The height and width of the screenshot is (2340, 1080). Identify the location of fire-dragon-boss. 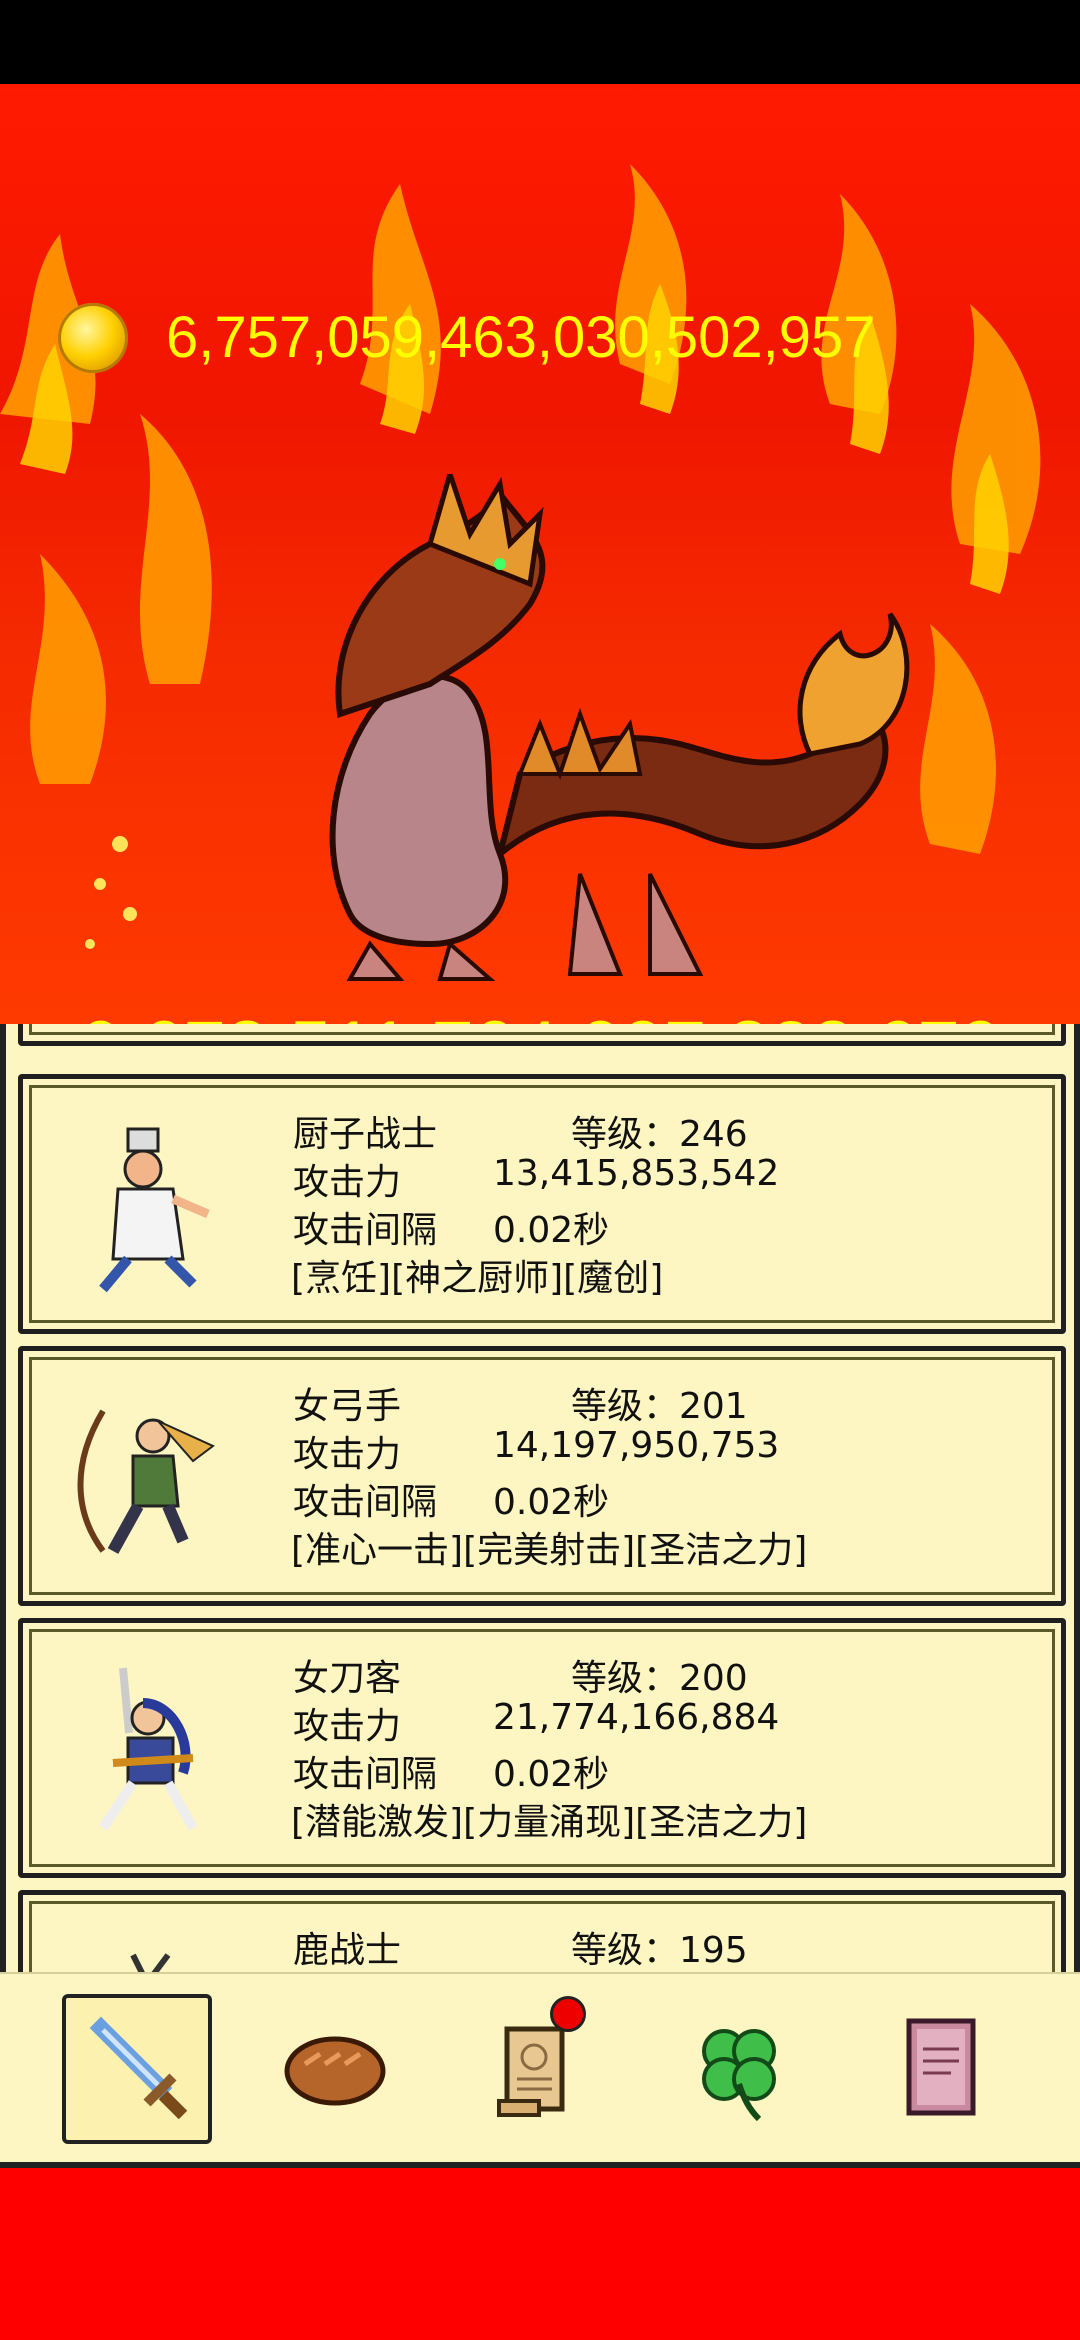
(560, 734).